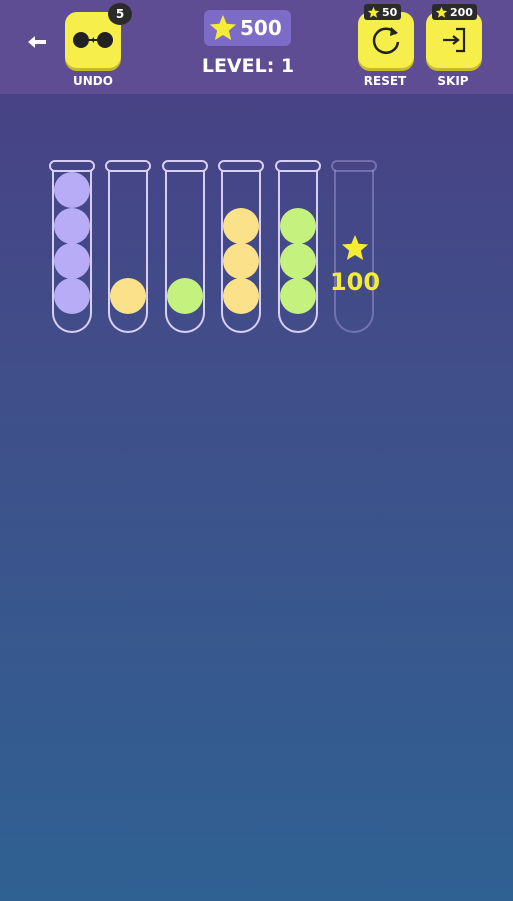  Describe the element at coordinates (93, 40) in the screenshot. I see `undo-icon` at that location.